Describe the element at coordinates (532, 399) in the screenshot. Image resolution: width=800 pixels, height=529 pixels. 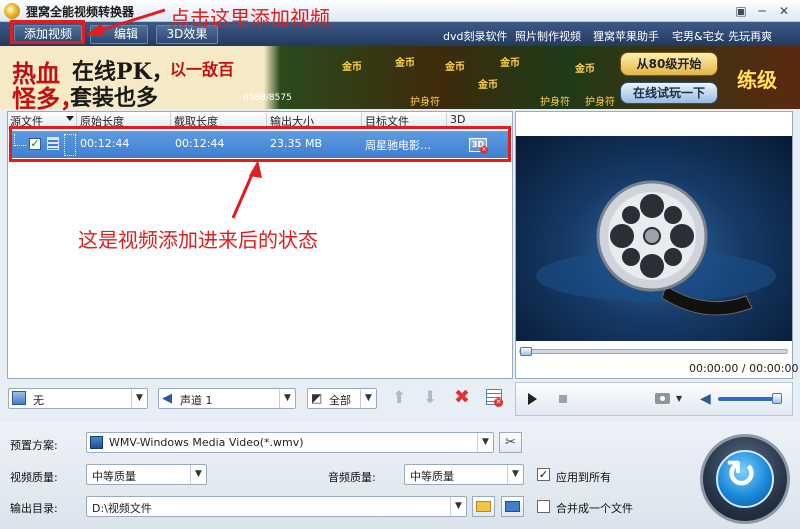
I see `play-icon` at that location.